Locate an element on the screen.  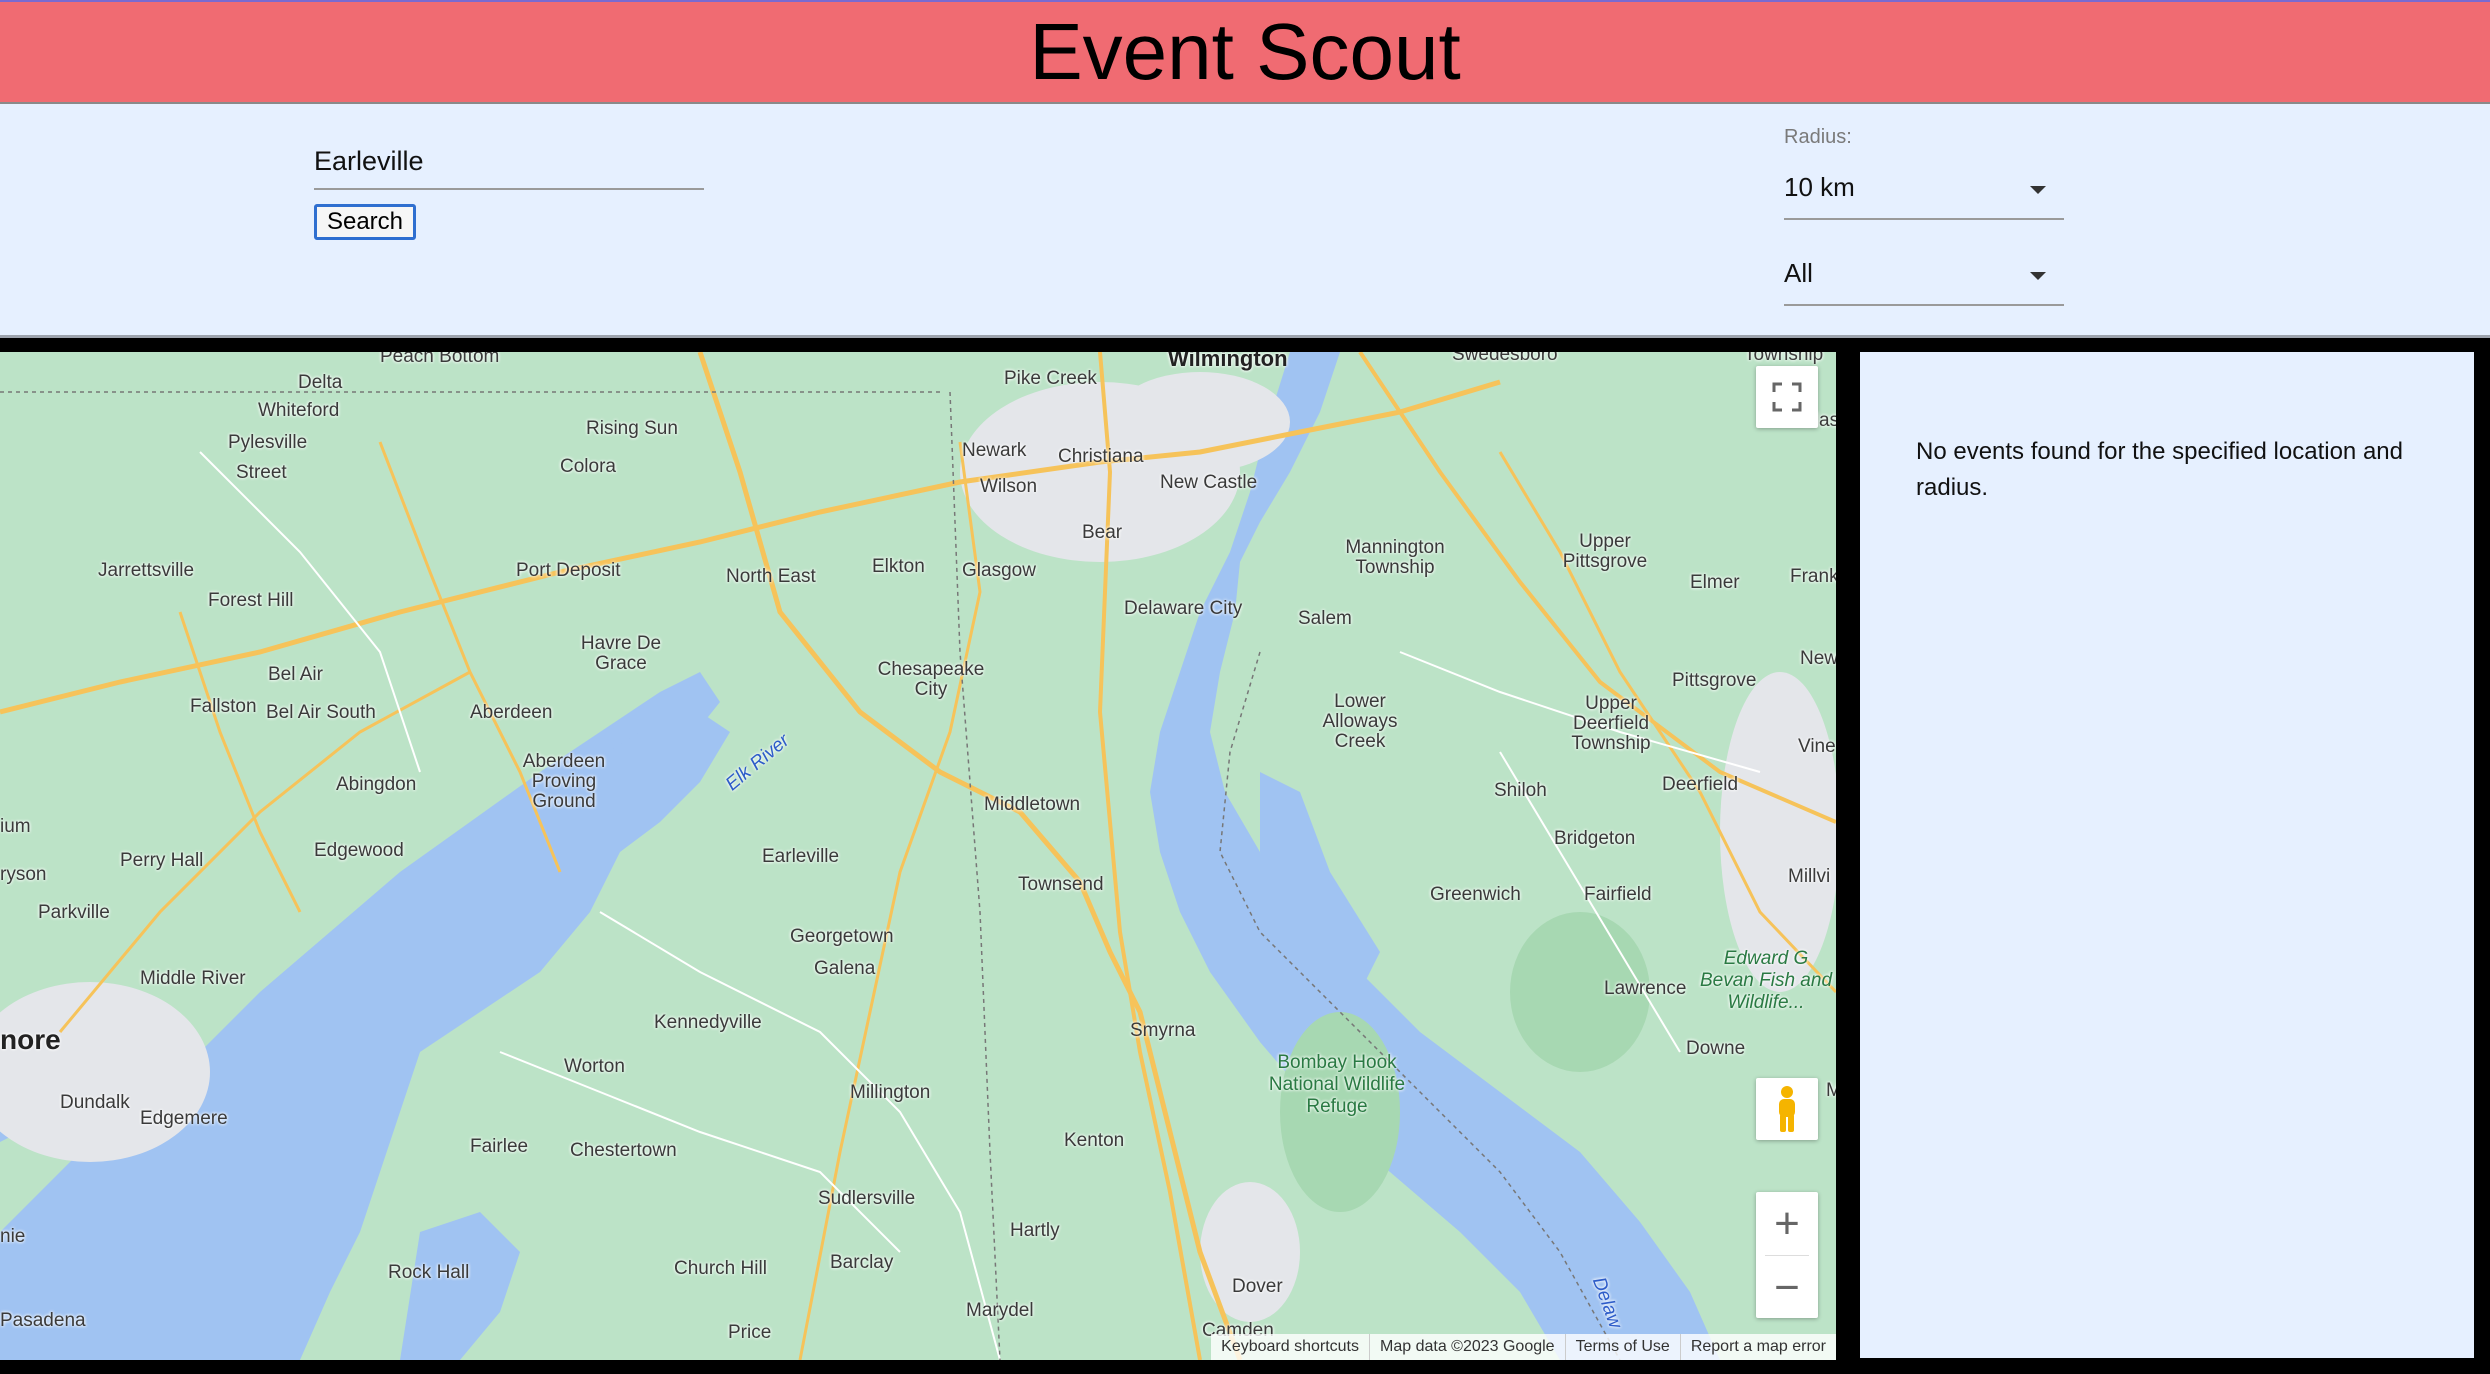
map-label: Galena is located at coordinates (845, 968).